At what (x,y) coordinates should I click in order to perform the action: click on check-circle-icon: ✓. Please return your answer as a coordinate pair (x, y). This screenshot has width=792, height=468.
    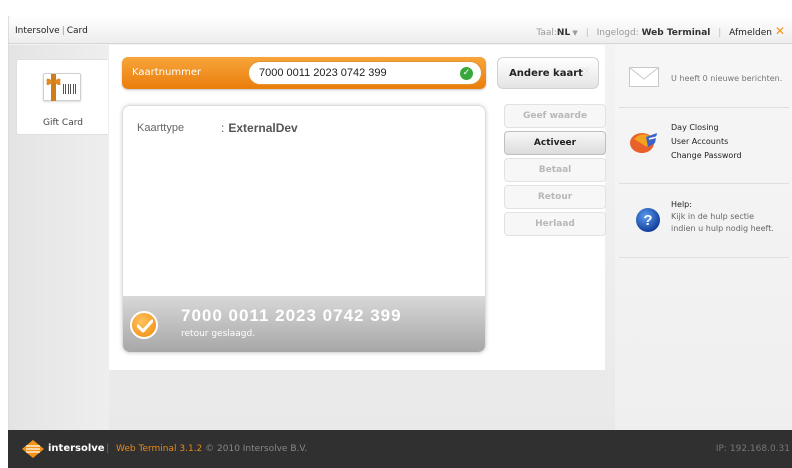
    Looking at the image, I should click on (466, 73).